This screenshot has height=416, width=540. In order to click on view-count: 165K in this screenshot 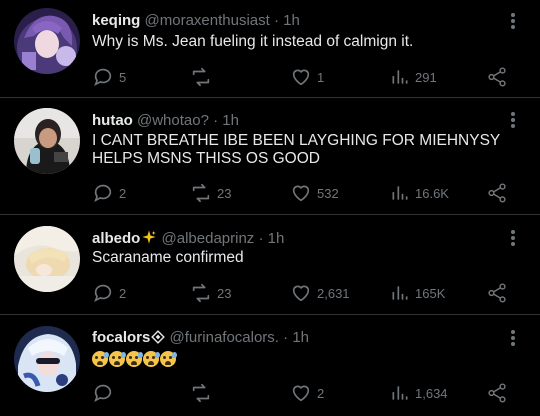, I will do `click(430, 293)`.